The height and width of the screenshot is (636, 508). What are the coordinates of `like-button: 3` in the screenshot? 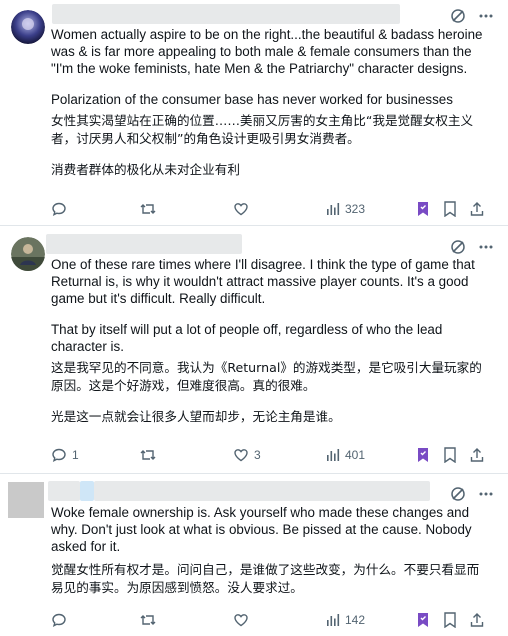 It's located at (247, 455).